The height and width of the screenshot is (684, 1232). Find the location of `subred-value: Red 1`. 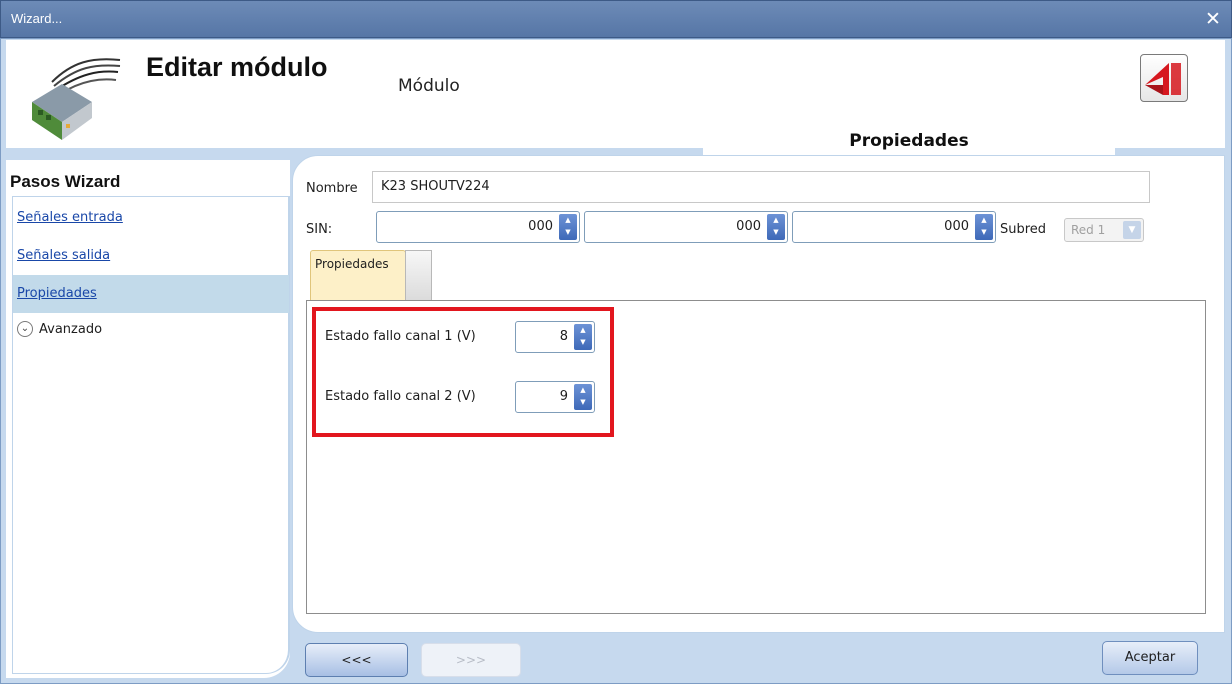

subred-value: Red 1 is located at coordinates (1088, 230).